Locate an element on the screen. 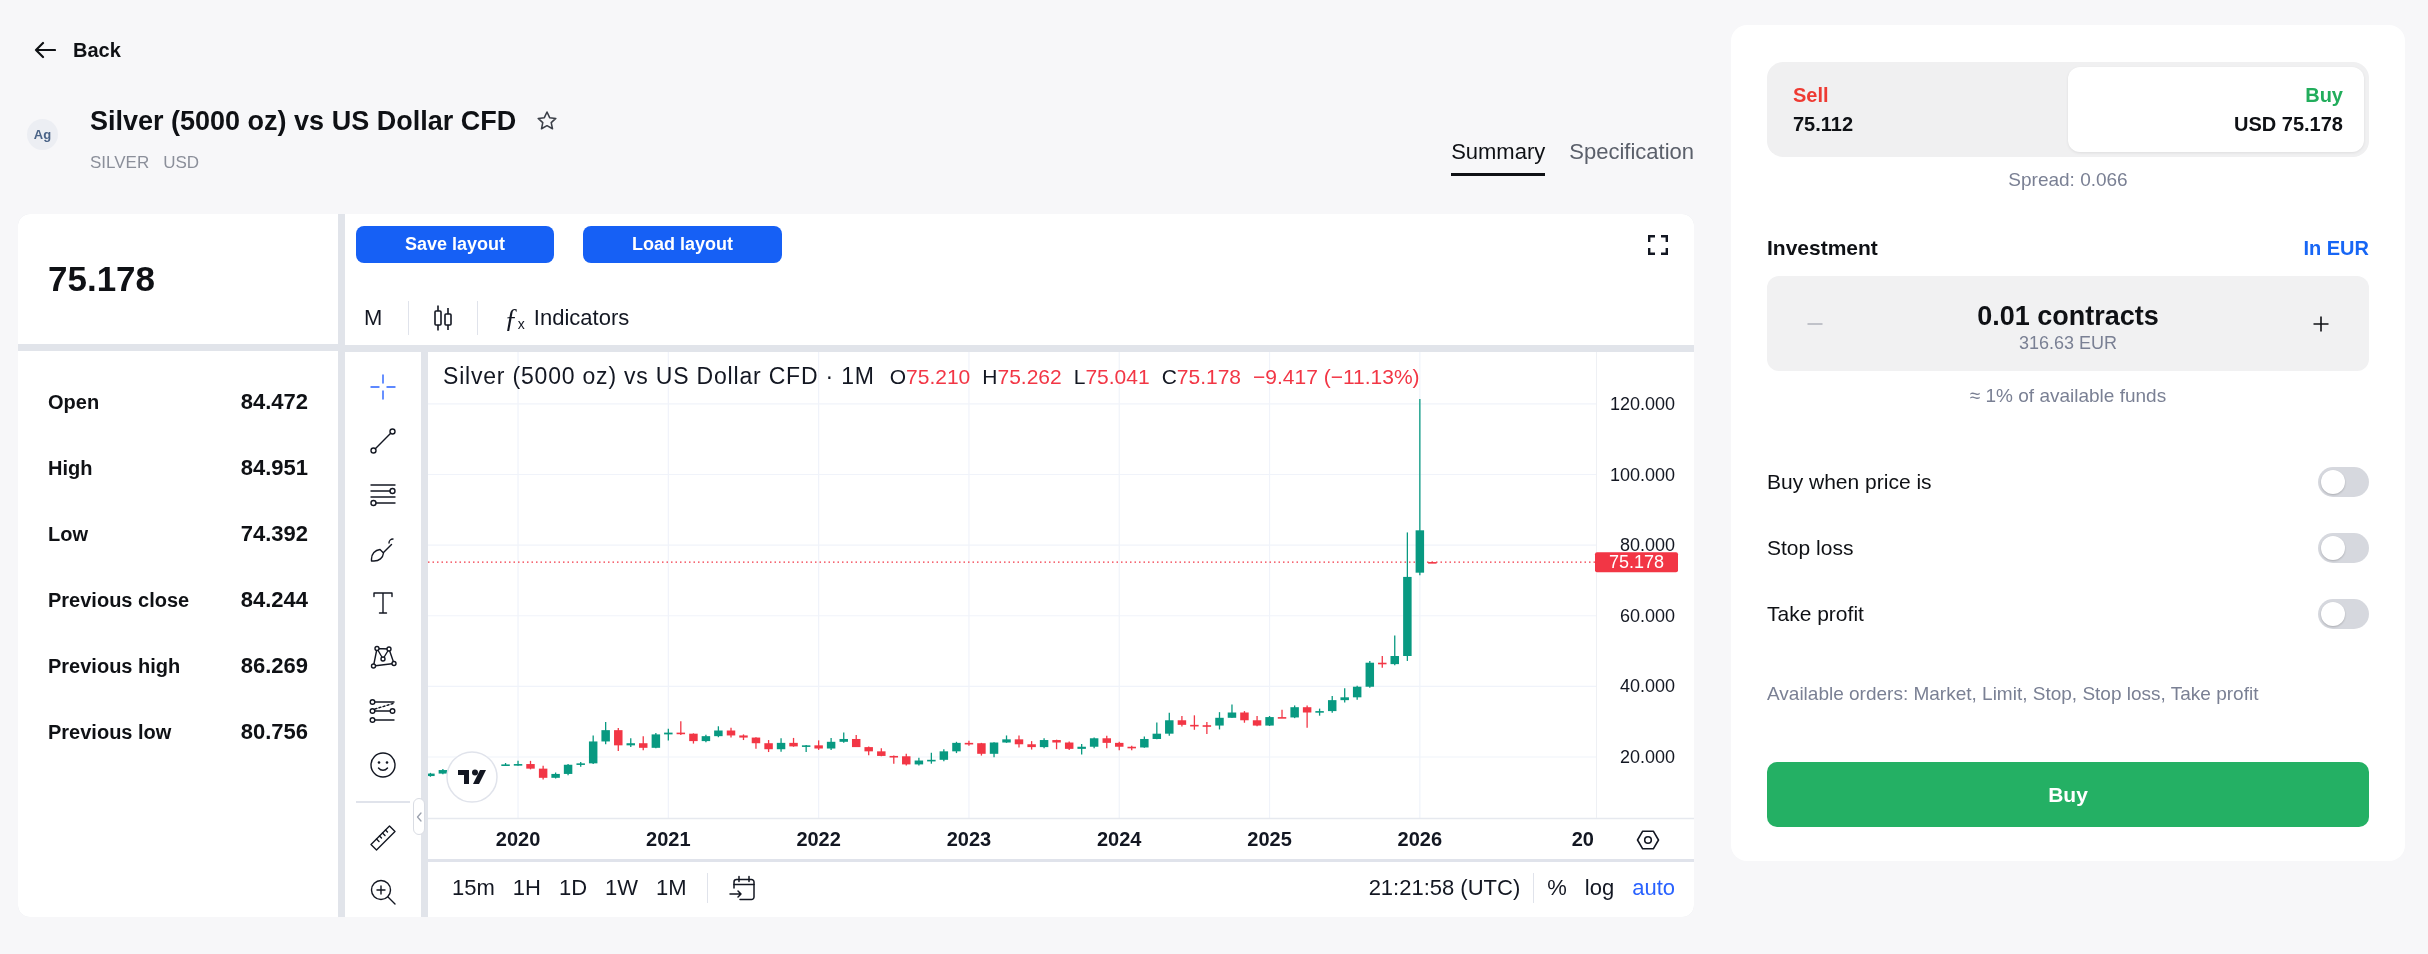 This screenshot has width=2428, height=954. interval-button: 1H is located at coordinates (526, 888).